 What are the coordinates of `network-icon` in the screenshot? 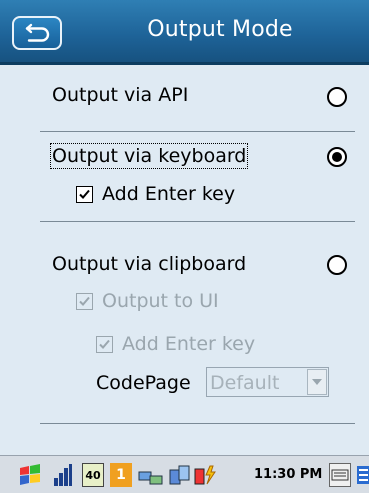 It's located at (151, 475).